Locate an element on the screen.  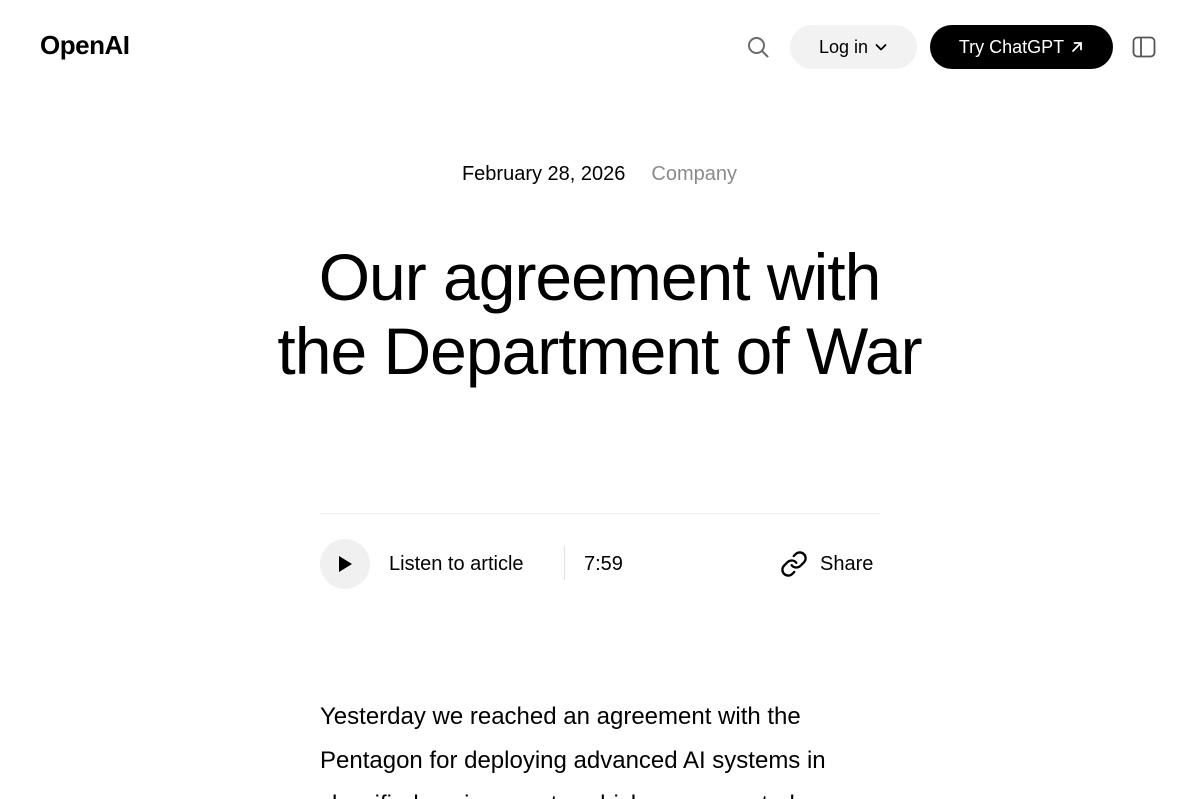
share-button: Share is located at coordinates (826, 564).